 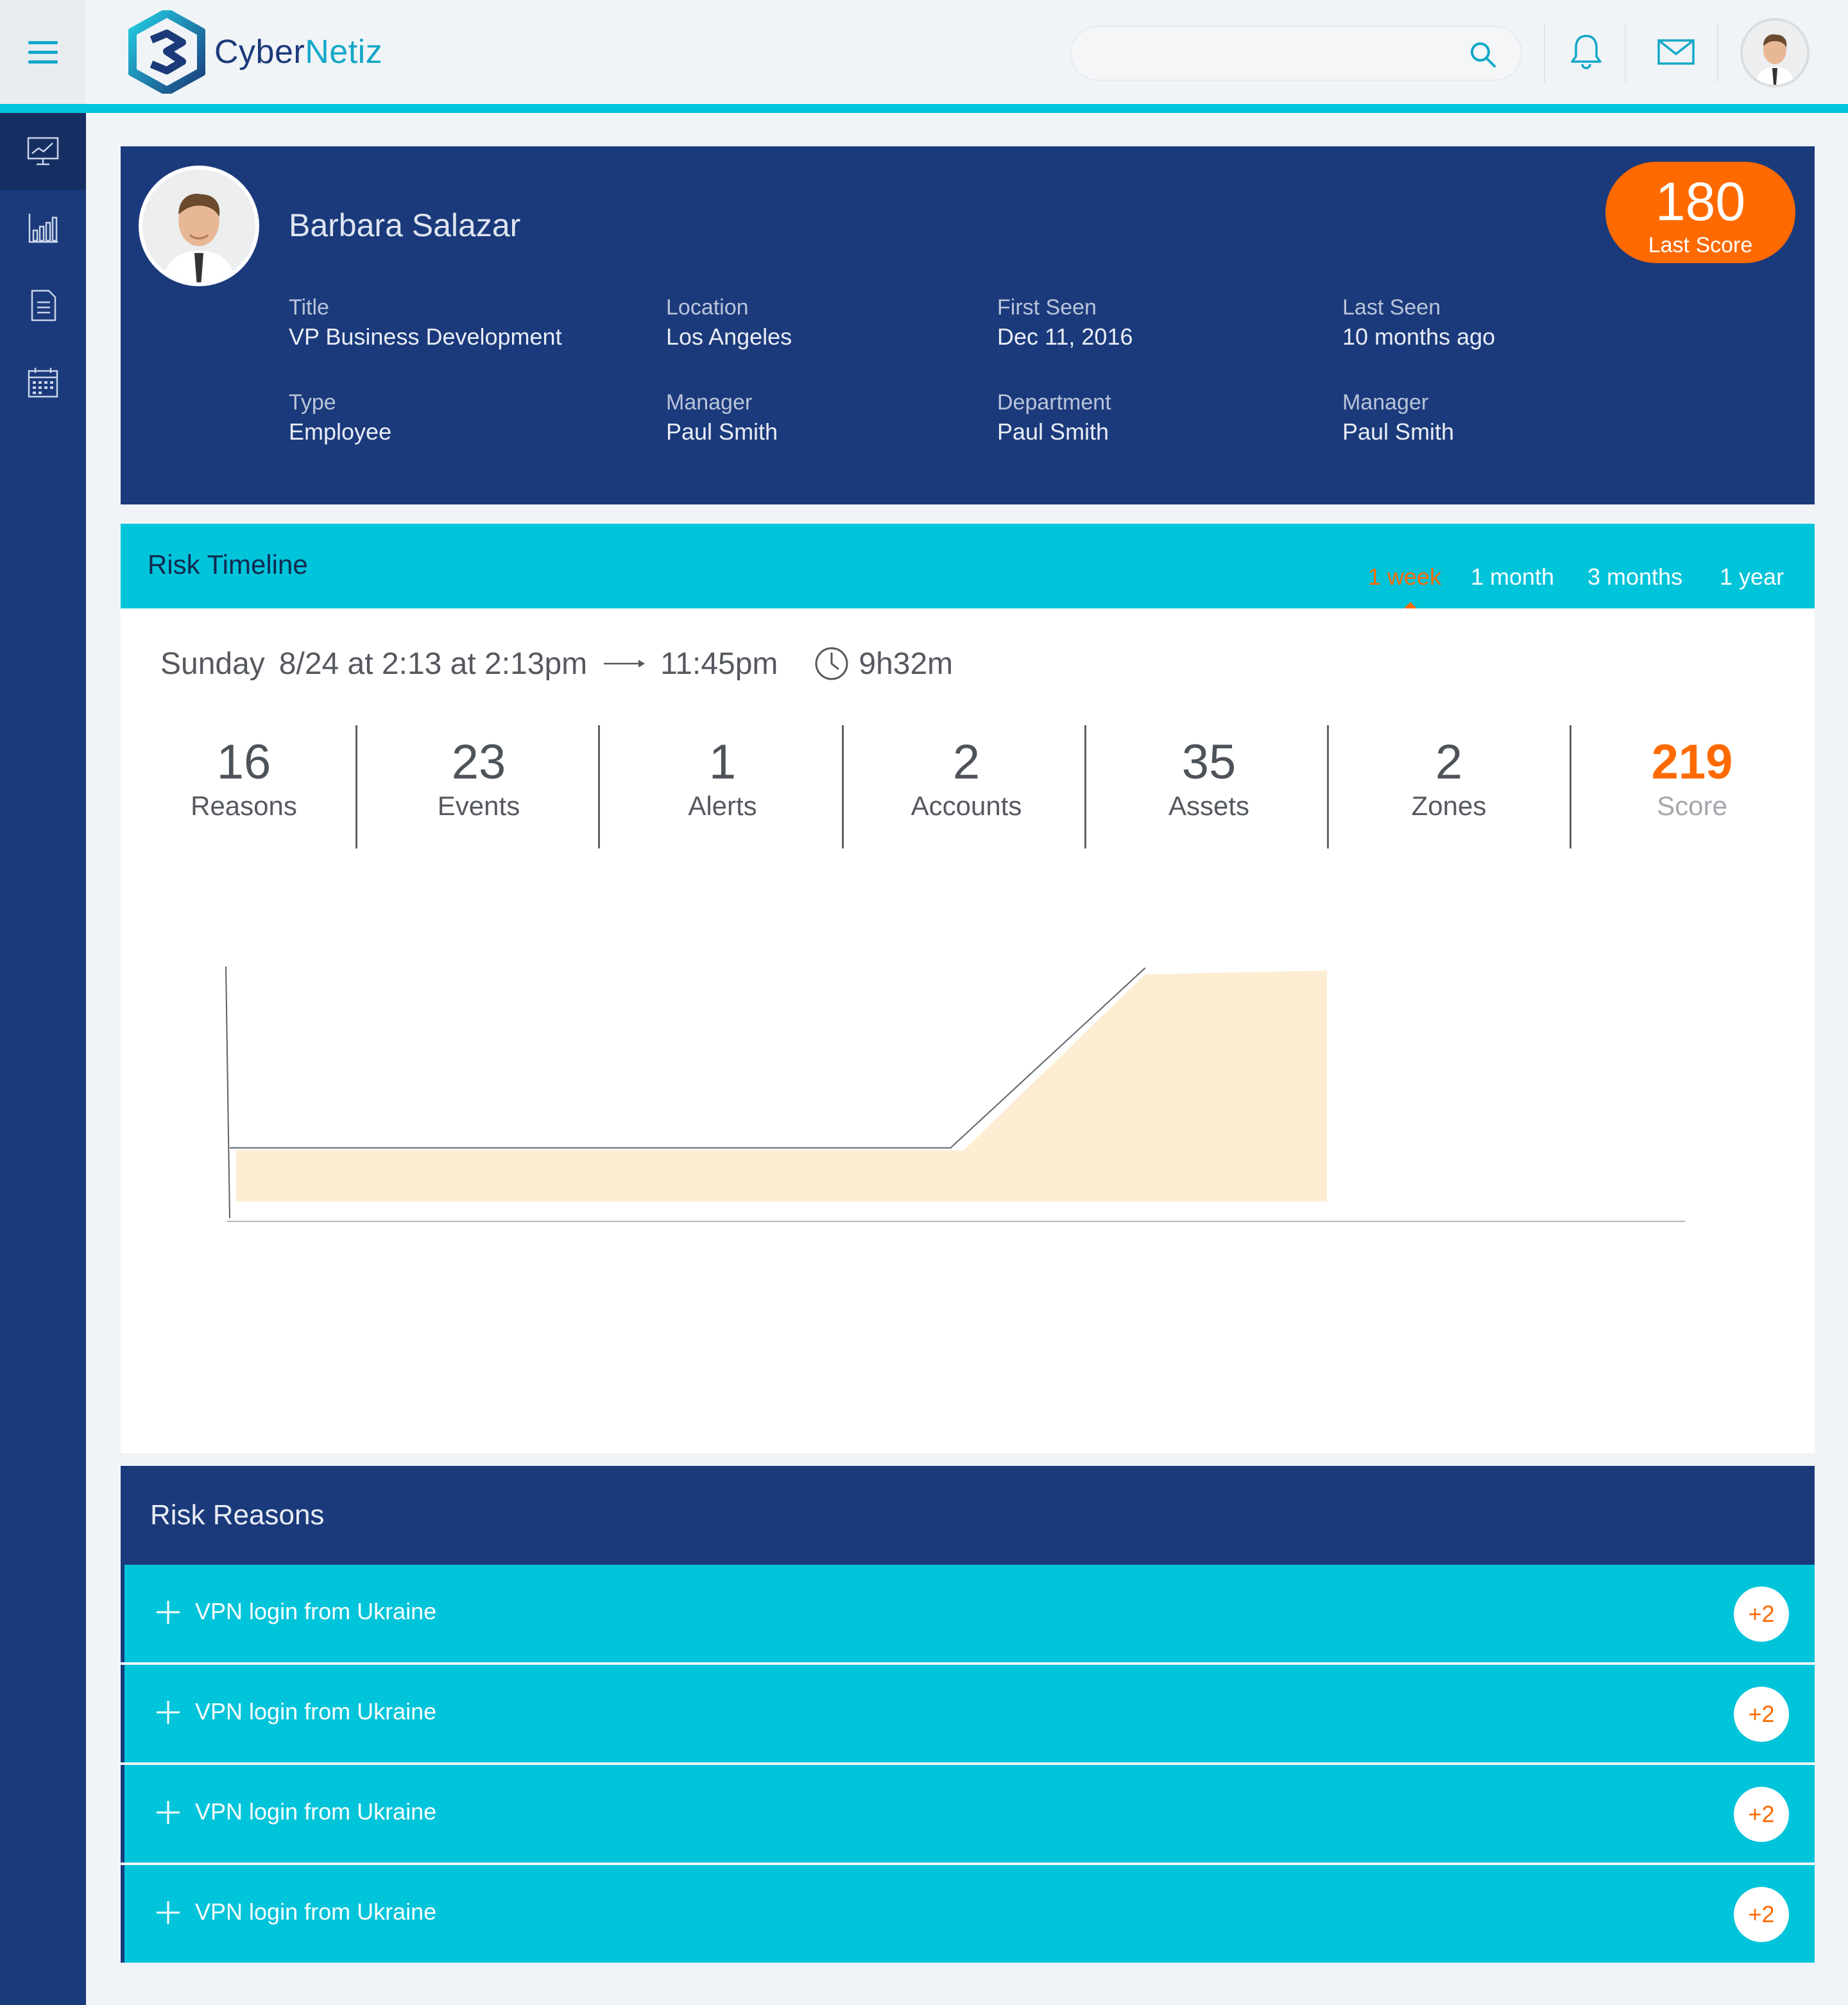 What do you see at coordinates (1513, 577) in the screenshot?
I see `tab-1-month: 1 month` at bounding box center [1513, 577].